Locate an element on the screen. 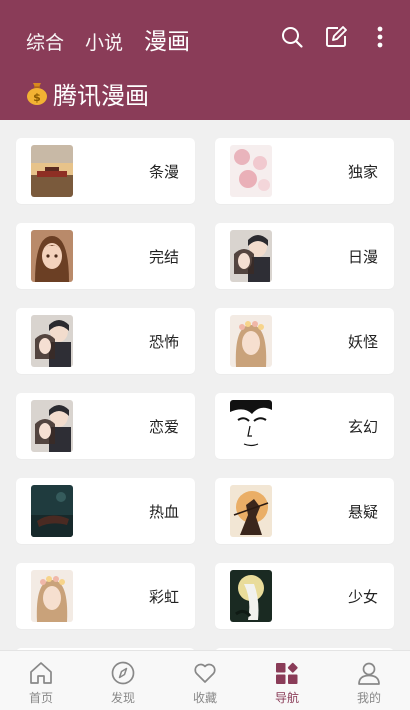 Image resolution: width=410 pixels, height=710 pixels. tab-zonghe: 综合 is located at coordinates (45, 41).